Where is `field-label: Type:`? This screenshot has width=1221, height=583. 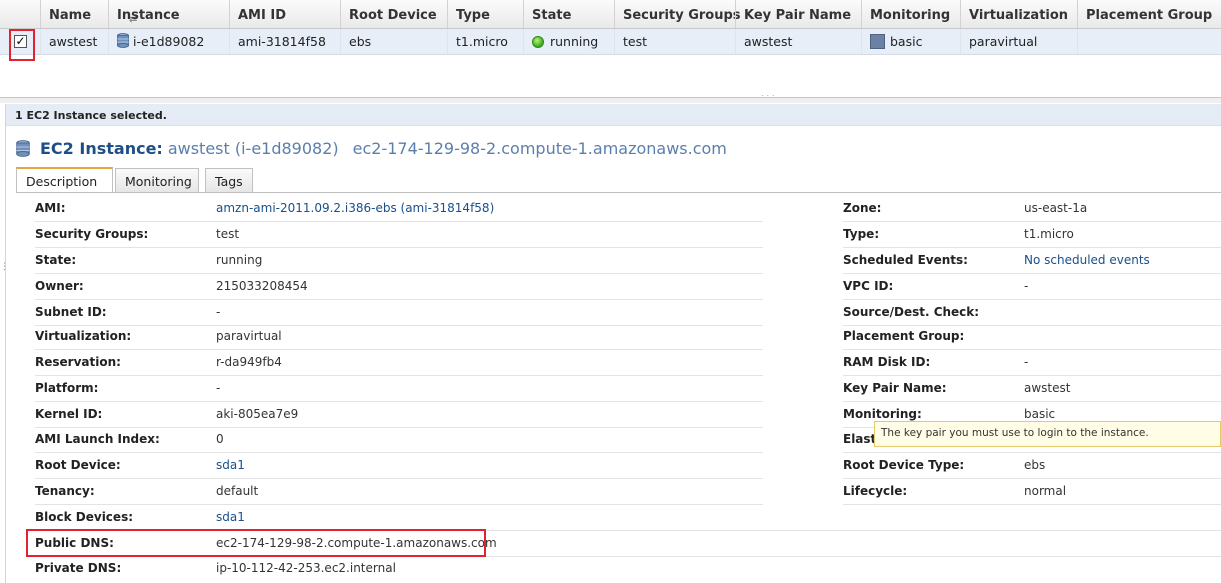
field-label: Type: is located at coordinates (861, 234).